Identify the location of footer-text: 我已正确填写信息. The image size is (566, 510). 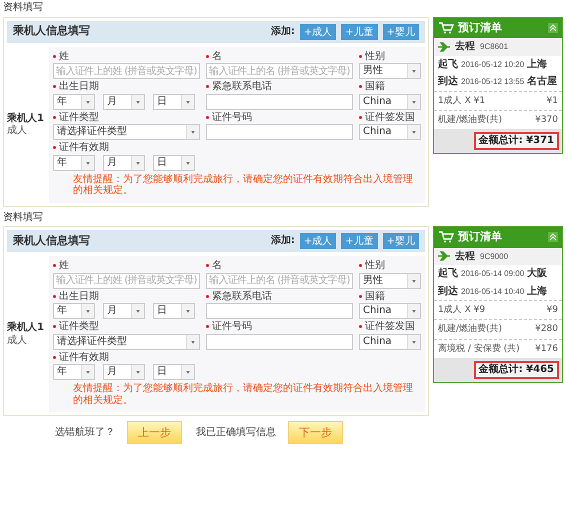
(236, 432).